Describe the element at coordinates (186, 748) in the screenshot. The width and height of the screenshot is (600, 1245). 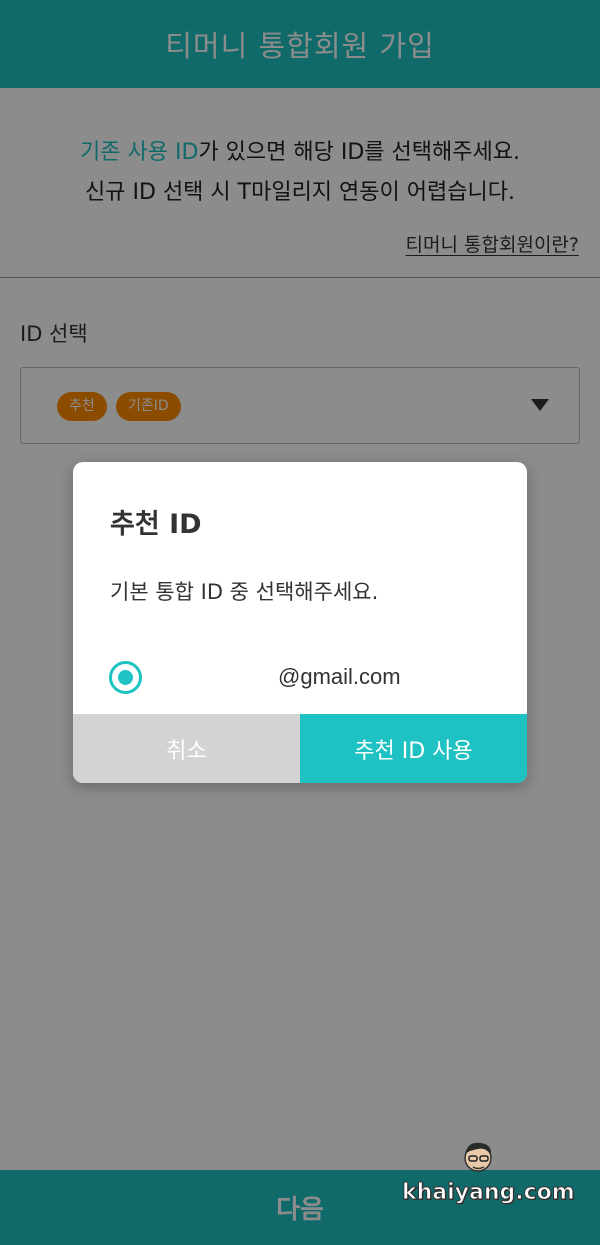
I see `cancel-button: 취소` at that location.